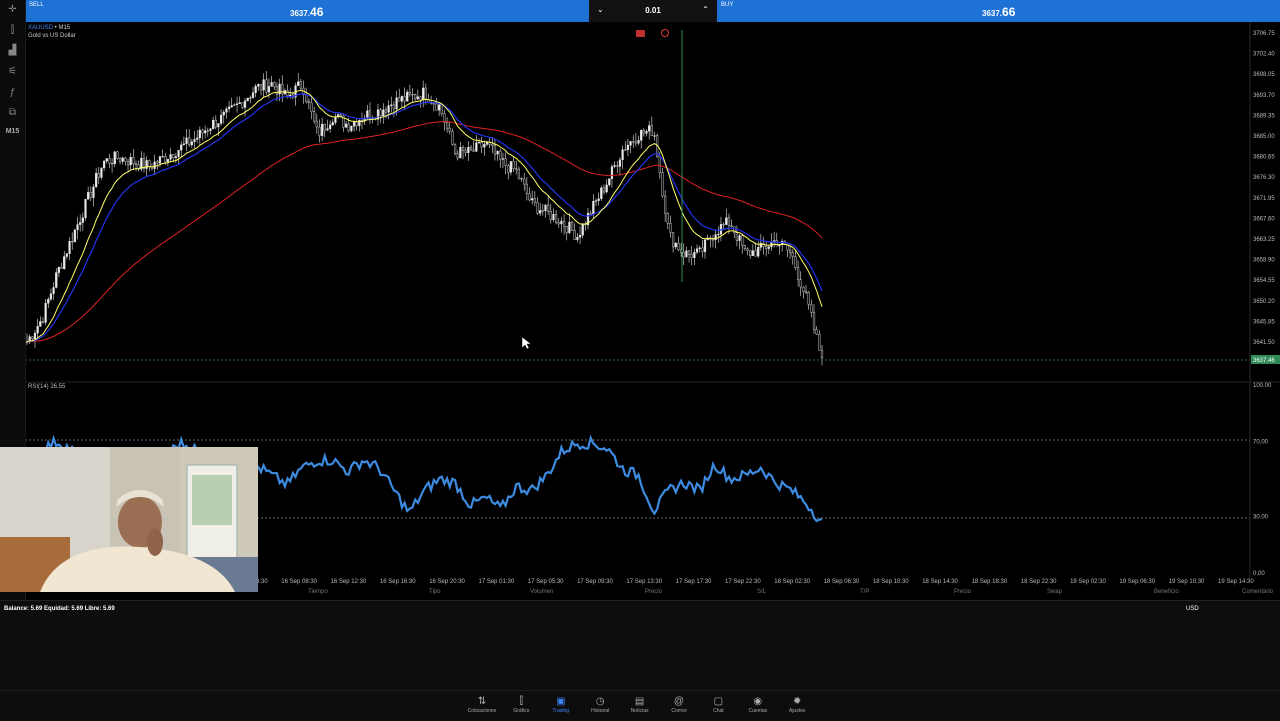 The image size is (1280, 721). Describe the element at coordinates (679, 711) in the screenshot. I see `nav-label: Correo` at that location.